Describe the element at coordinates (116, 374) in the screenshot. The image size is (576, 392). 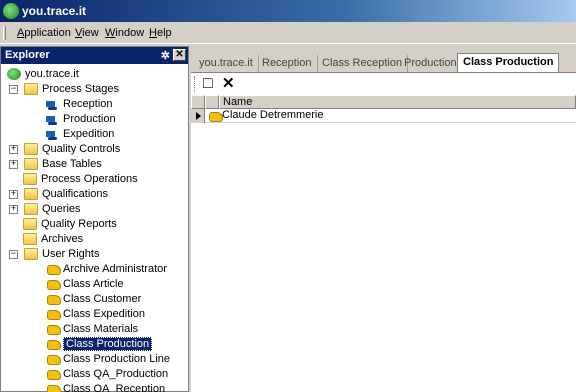
I see `tree-item-label: Class QA_Production` at that location.